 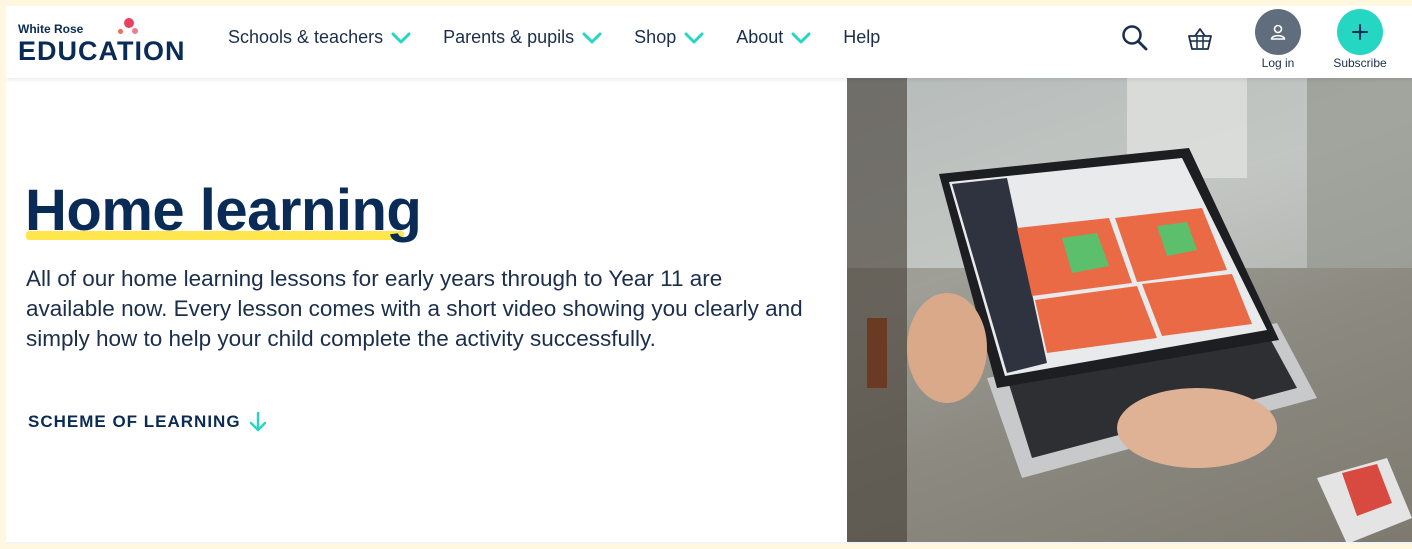 What do you see at coordinates (655, 37) in the screenshot?
I see `nav-label: Shop` at bounding box center [655, 37].